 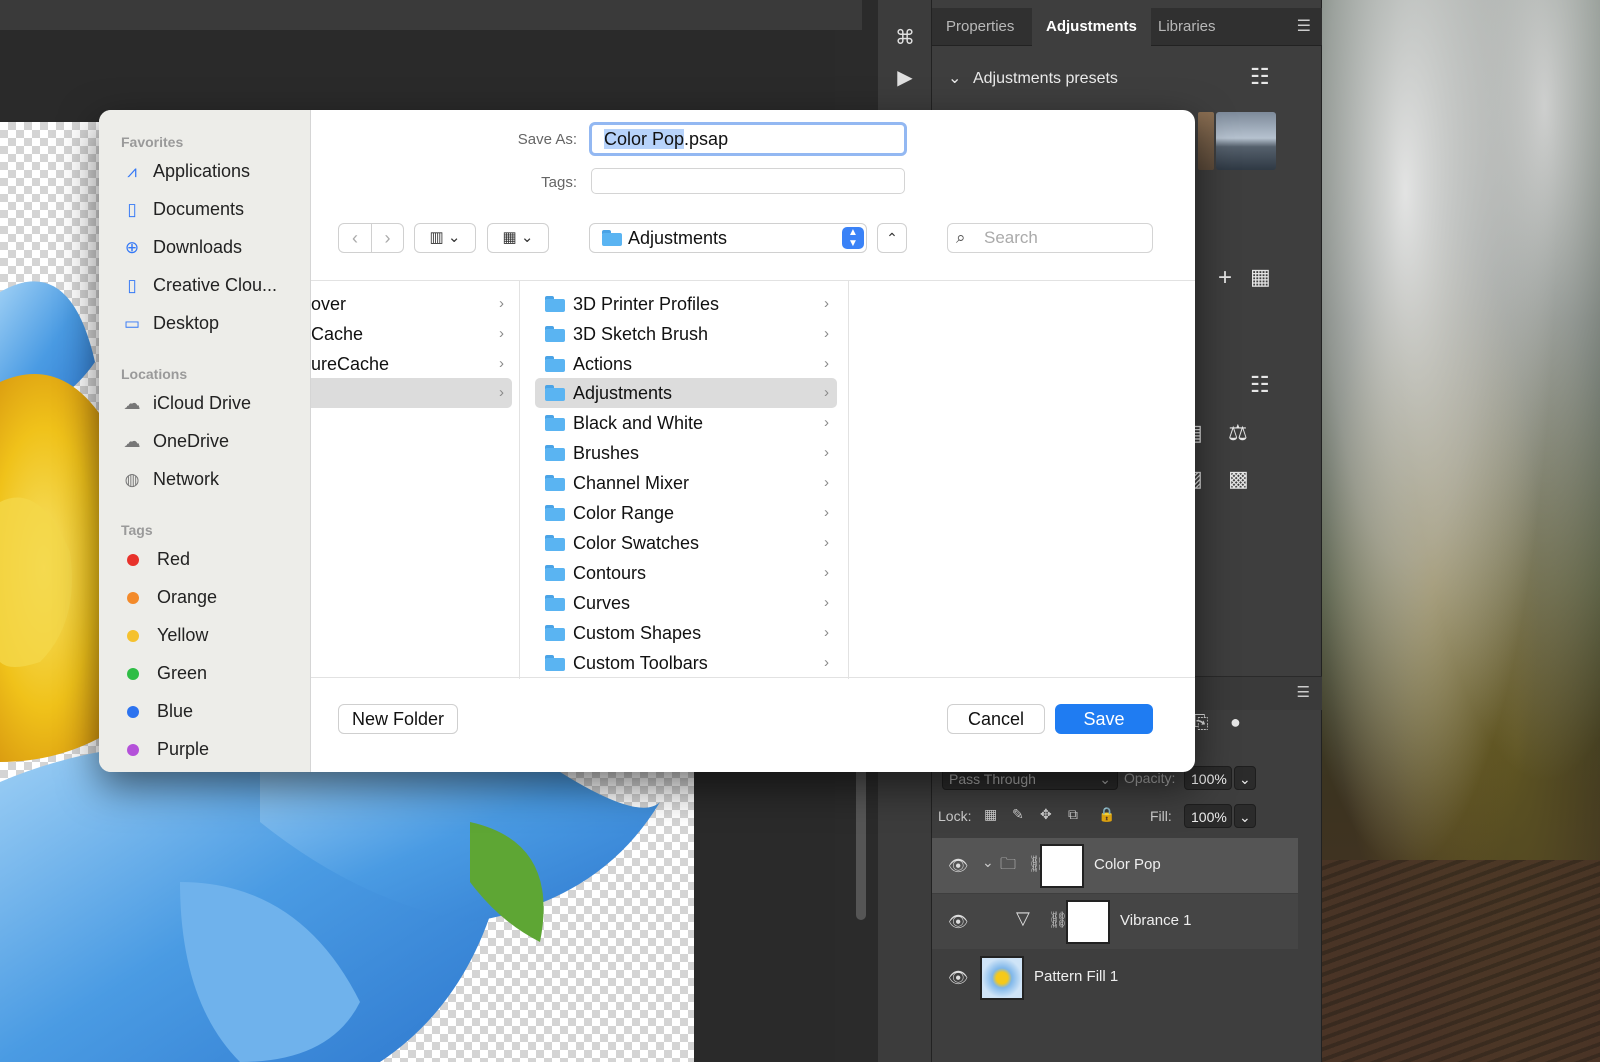 I want to click on group-view-button: ▦ ⌄, so click(x=518, y=238).